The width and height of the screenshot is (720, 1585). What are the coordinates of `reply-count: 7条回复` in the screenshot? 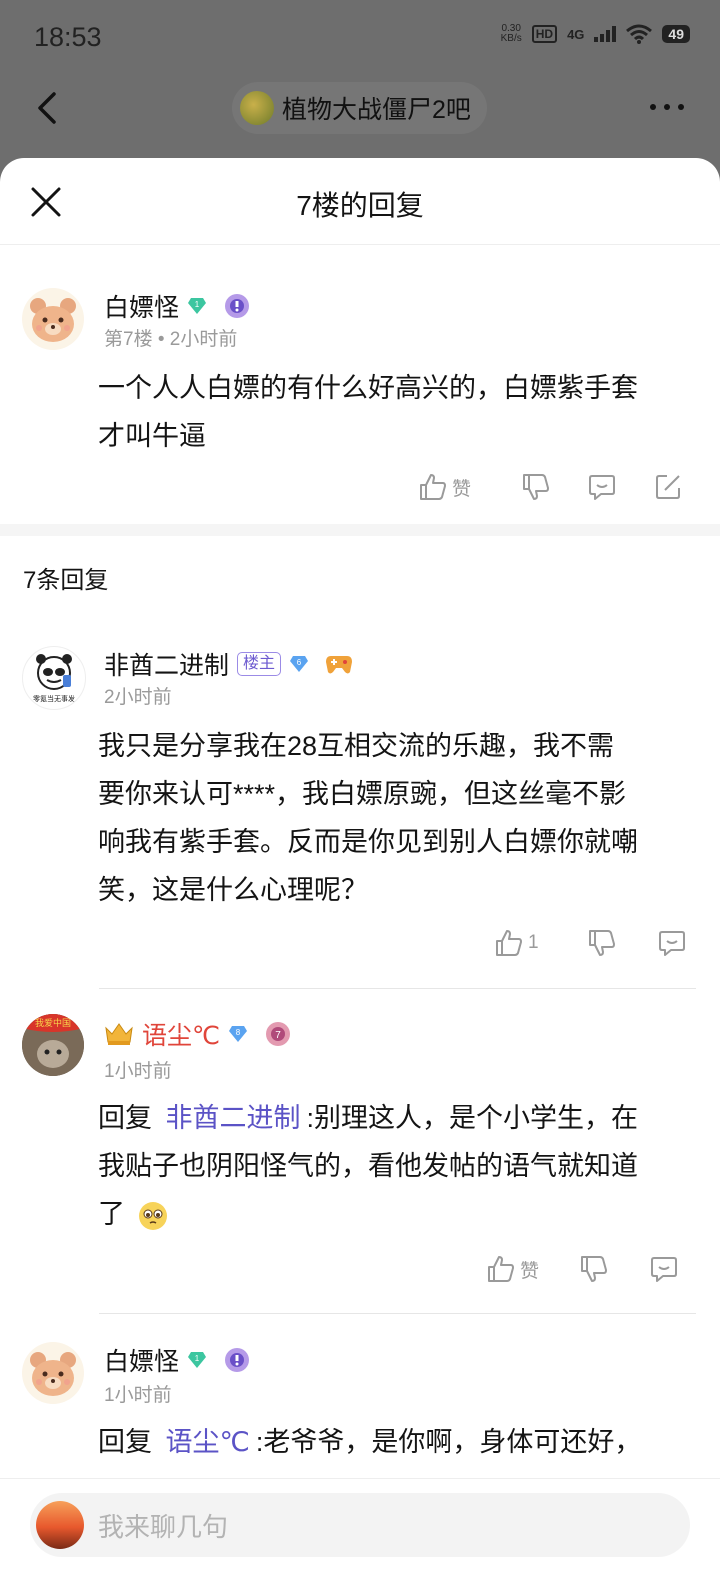 It's located at (66, 580).